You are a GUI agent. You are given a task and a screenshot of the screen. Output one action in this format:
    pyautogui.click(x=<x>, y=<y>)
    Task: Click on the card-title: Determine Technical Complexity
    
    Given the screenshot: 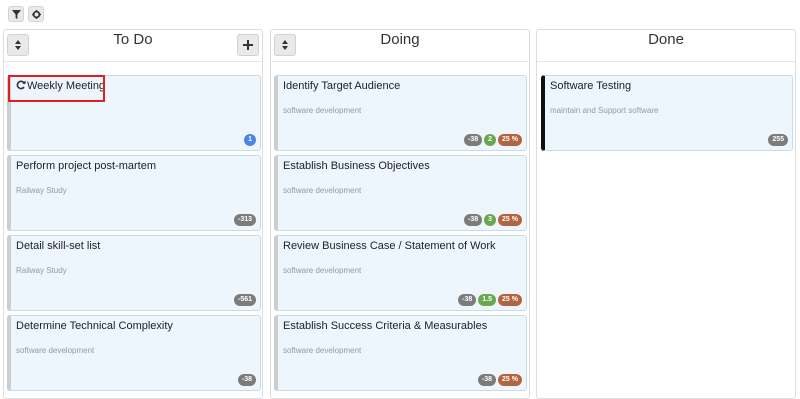 What is the action you would take?
    pyautogui.click(x=94, y=326)
    